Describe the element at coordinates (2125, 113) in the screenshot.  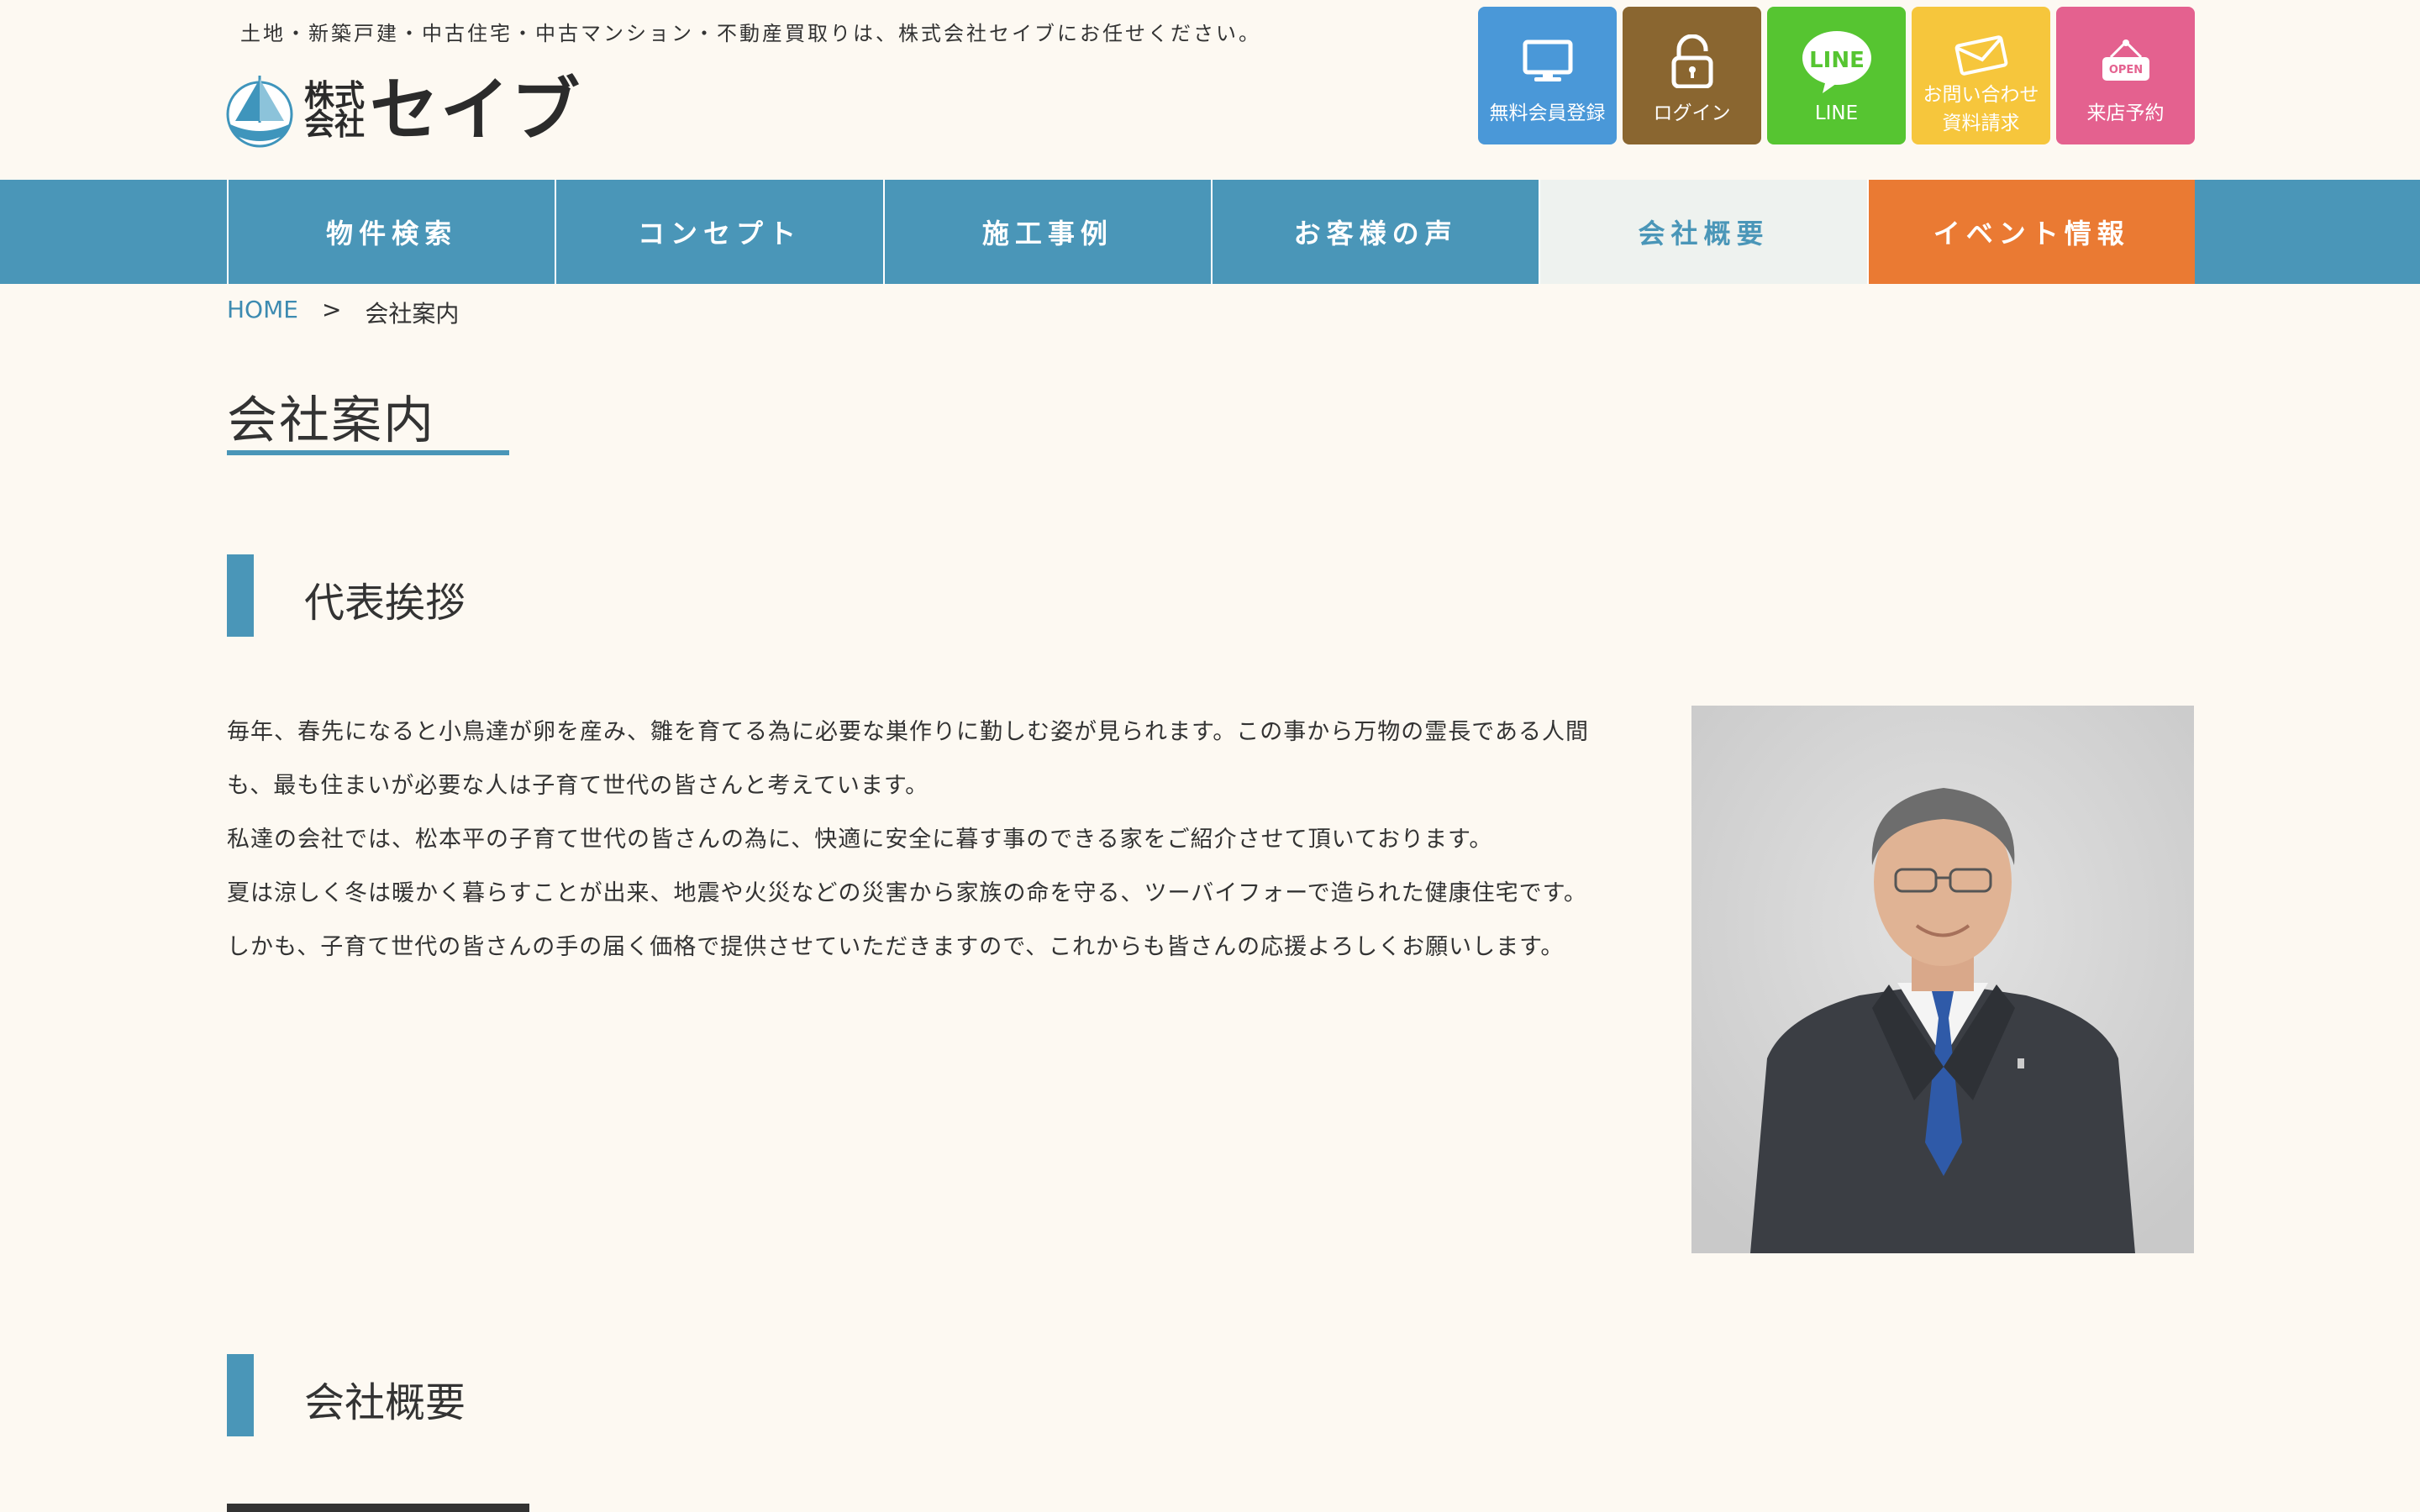
I see `visit-reservation-label: 来店予約` at that location.